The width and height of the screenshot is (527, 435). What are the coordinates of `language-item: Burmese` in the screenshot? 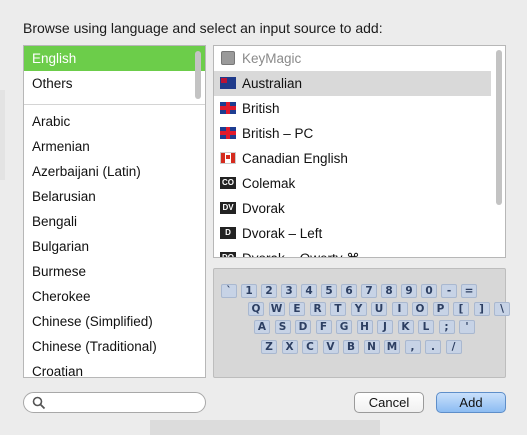 It's located at (114, 271).